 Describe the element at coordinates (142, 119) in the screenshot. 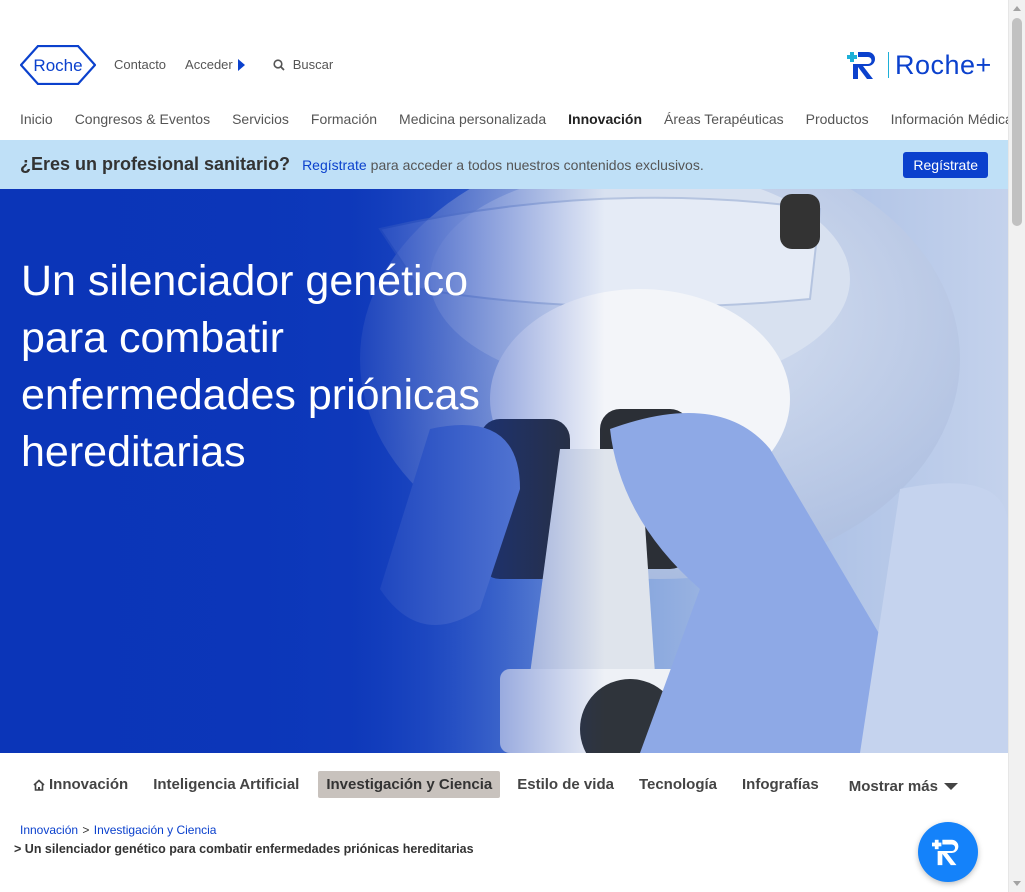

I see `nav-item-congresos: Congresos & Eventos` at that location.